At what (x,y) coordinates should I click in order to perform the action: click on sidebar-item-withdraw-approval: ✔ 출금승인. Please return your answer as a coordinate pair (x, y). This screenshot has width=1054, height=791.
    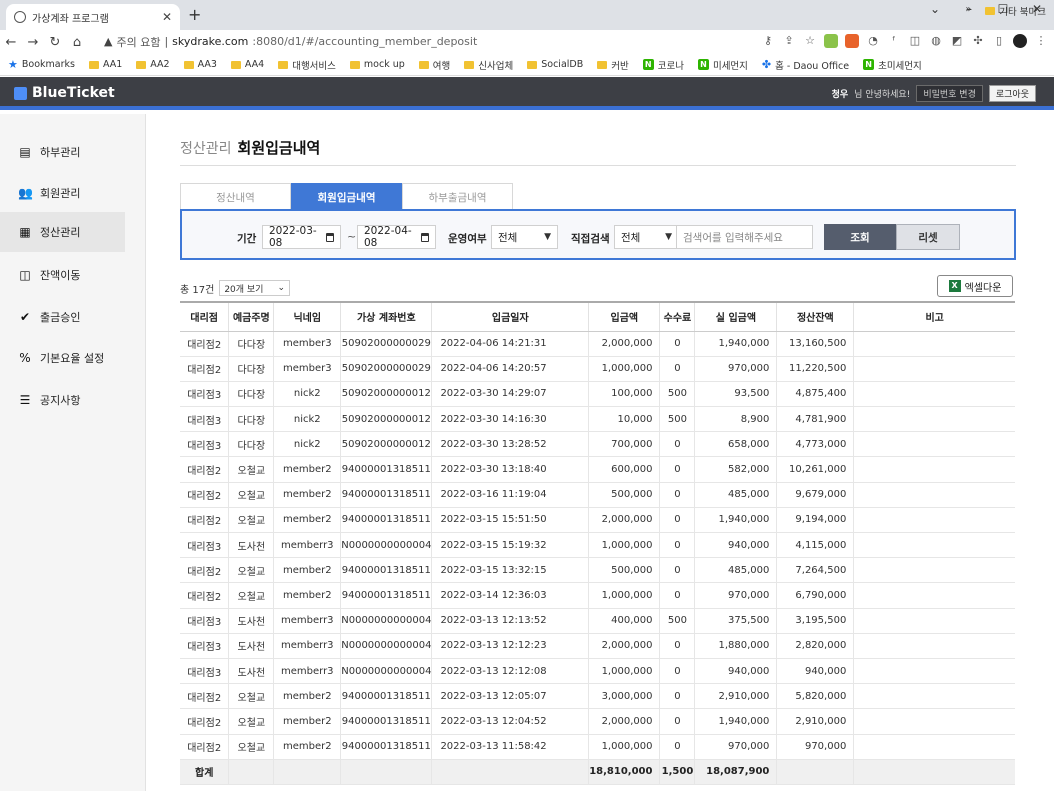
    Looking at the image, I should click on (62, 317).